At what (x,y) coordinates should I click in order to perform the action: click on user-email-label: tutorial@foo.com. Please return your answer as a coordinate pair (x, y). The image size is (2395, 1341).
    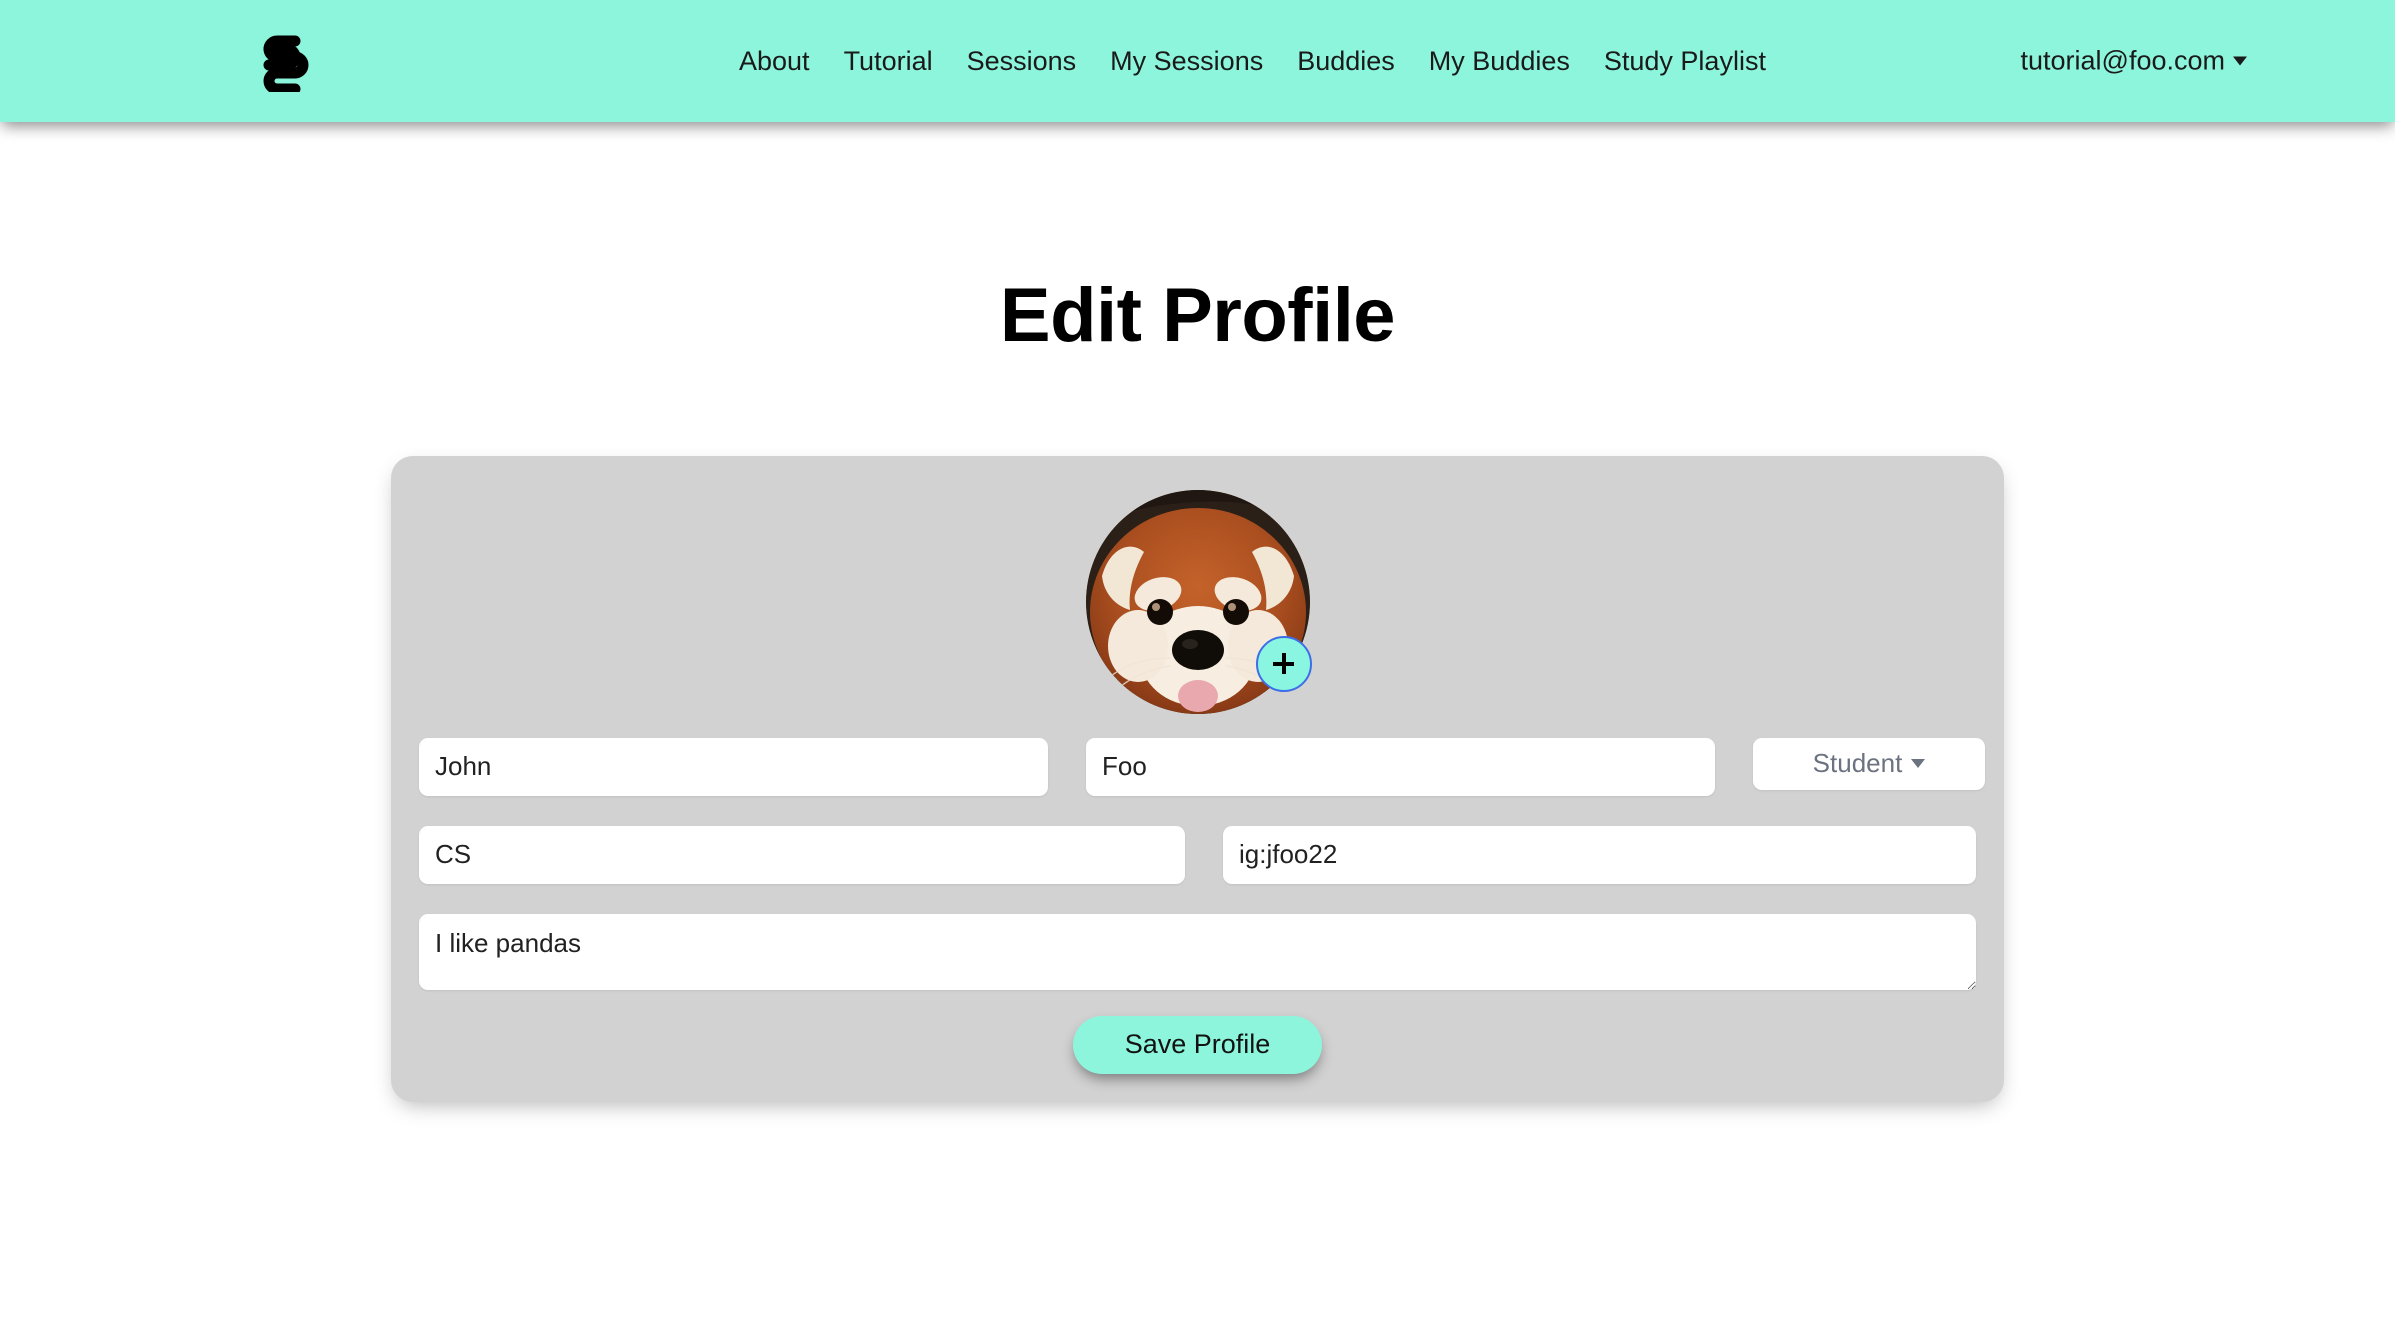
    Looking at the image, I should click on (2123, 60).